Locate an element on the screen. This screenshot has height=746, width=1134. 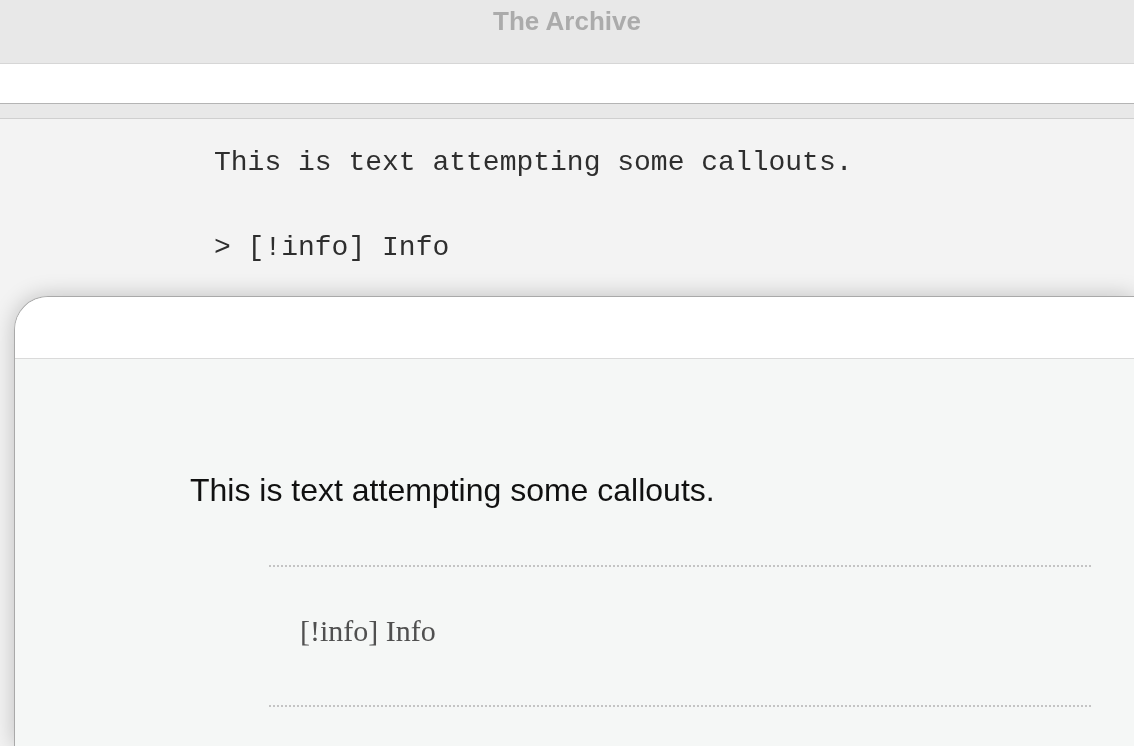
editor-text: This is text attempting some callouts. is located at coordinates (533, 162).